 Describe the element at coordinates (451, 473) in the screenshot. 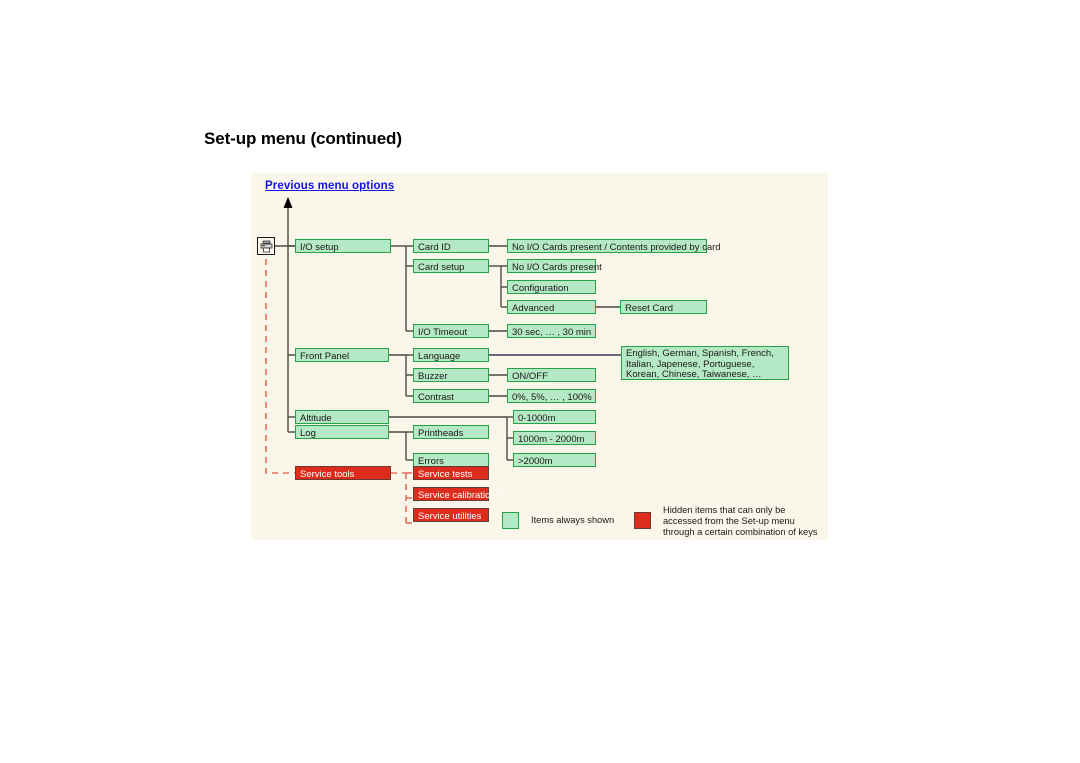

I see `node-service-tests: Service tests` at that location.